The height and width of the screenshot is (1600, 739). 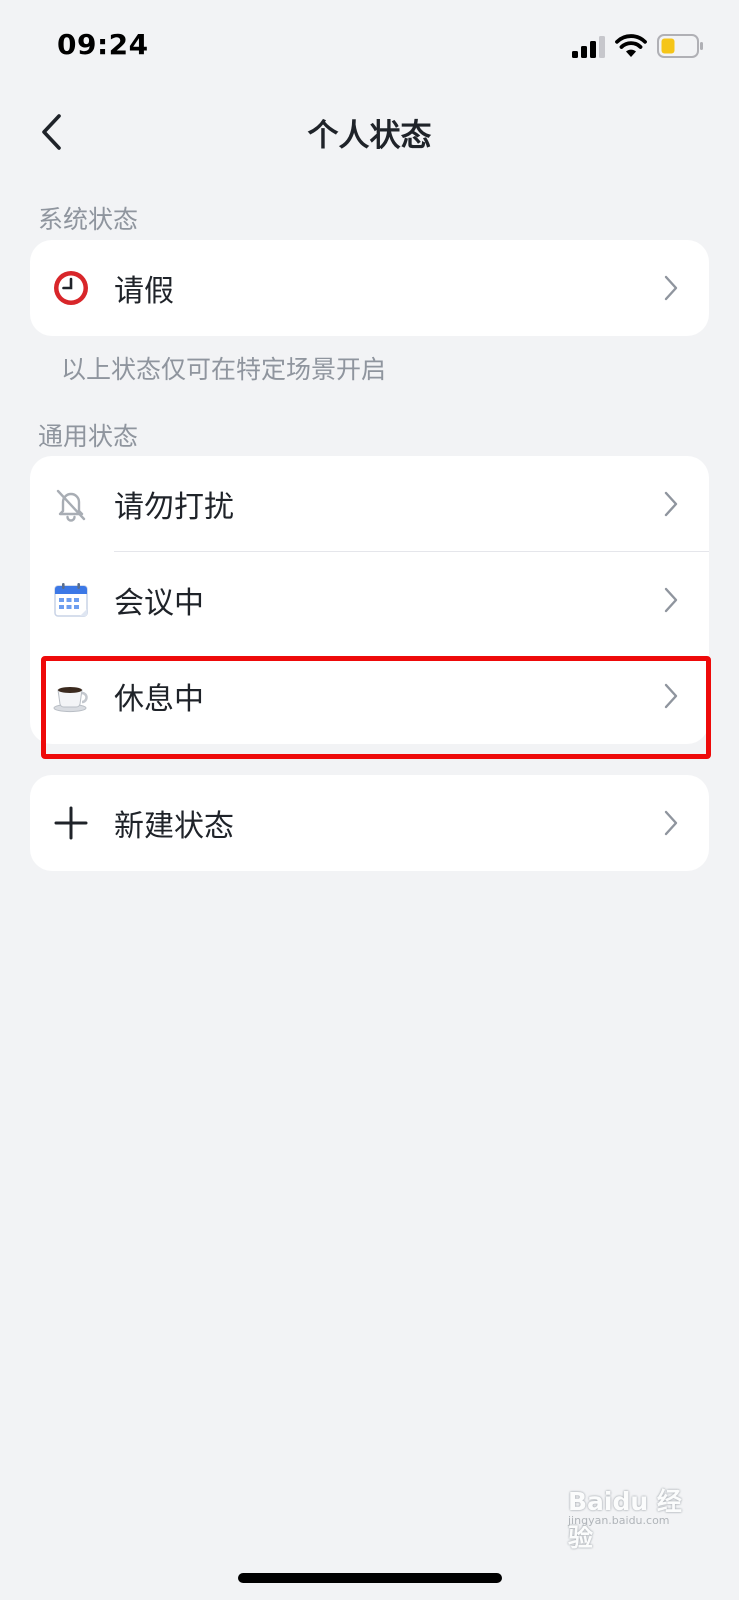 I want to click on status-item-do-not-disturb: 请勿打扰, so click(x=369, y=504).